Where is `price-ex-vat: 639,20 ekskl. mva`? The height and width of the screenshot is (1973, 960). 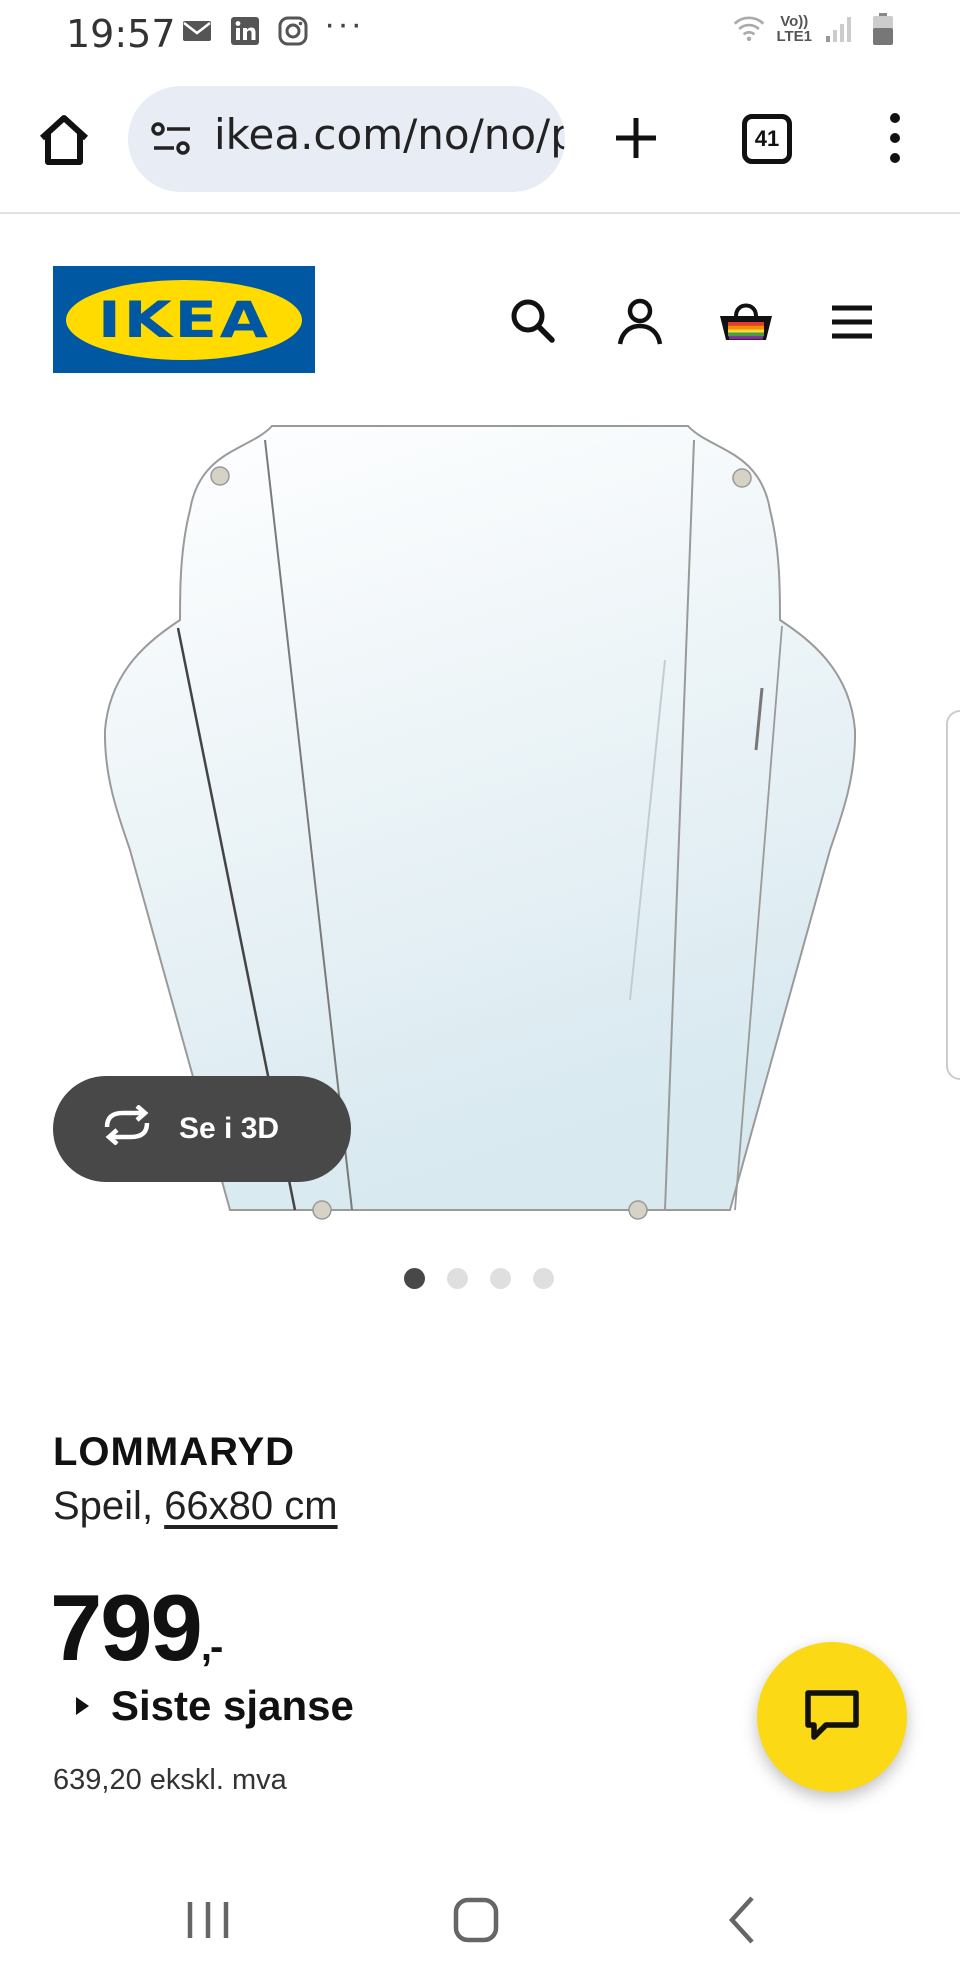
price-ex-vat: 639,20 ekskl. mva is located at coordinates (170, 1780).